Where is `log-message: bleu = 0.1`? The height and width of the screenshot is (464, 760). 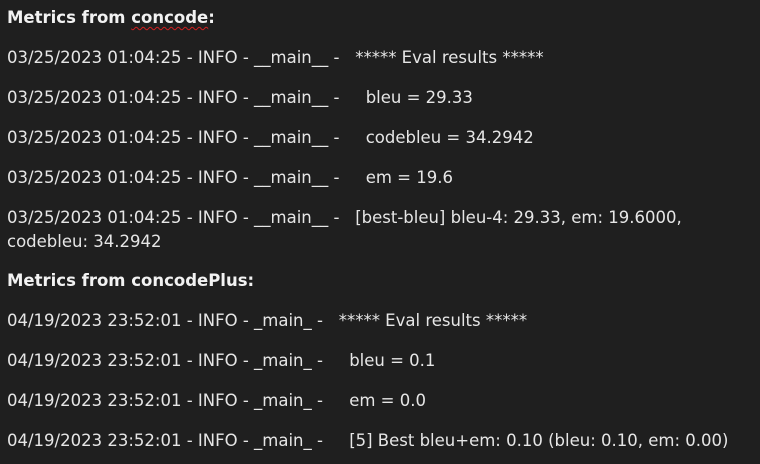 log-message: bleu = 0.1 is located at coordinates (392, 360).